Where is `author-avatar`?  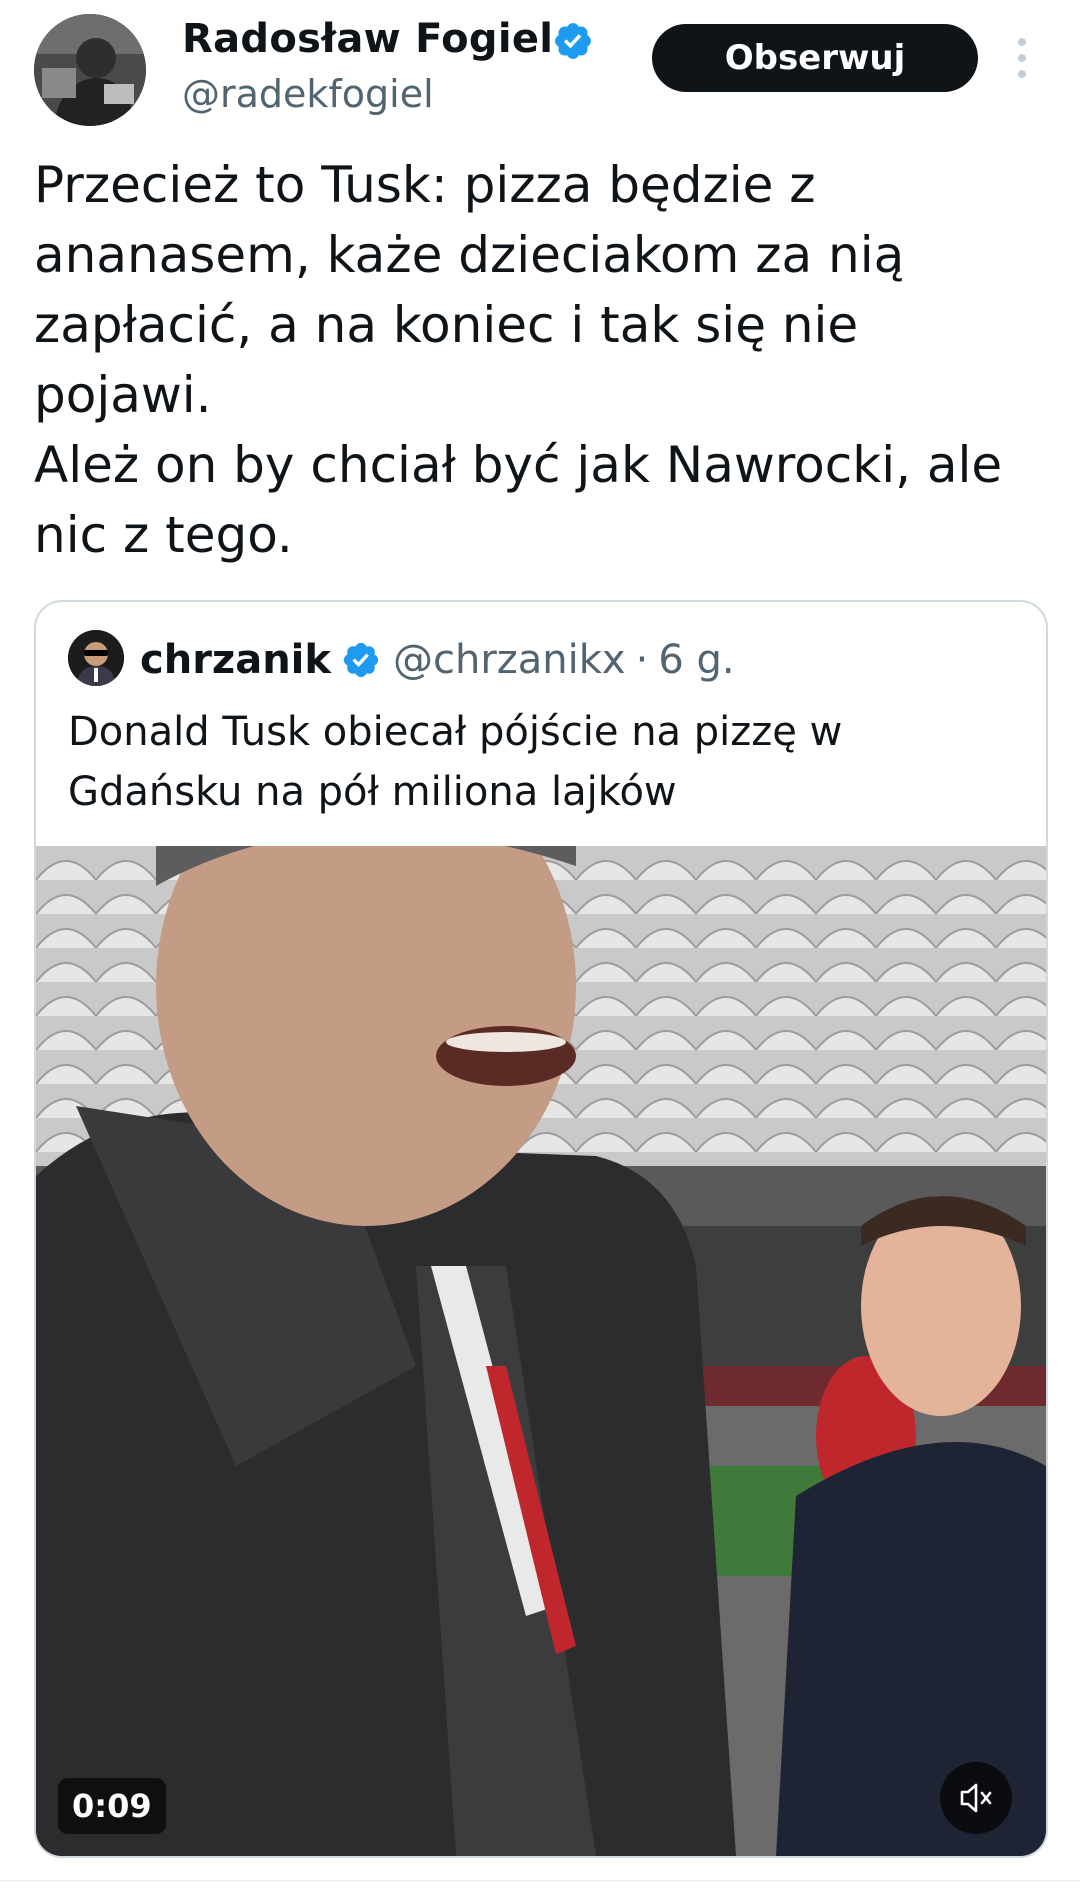
author-avatar is located at coordinates (90, 70).